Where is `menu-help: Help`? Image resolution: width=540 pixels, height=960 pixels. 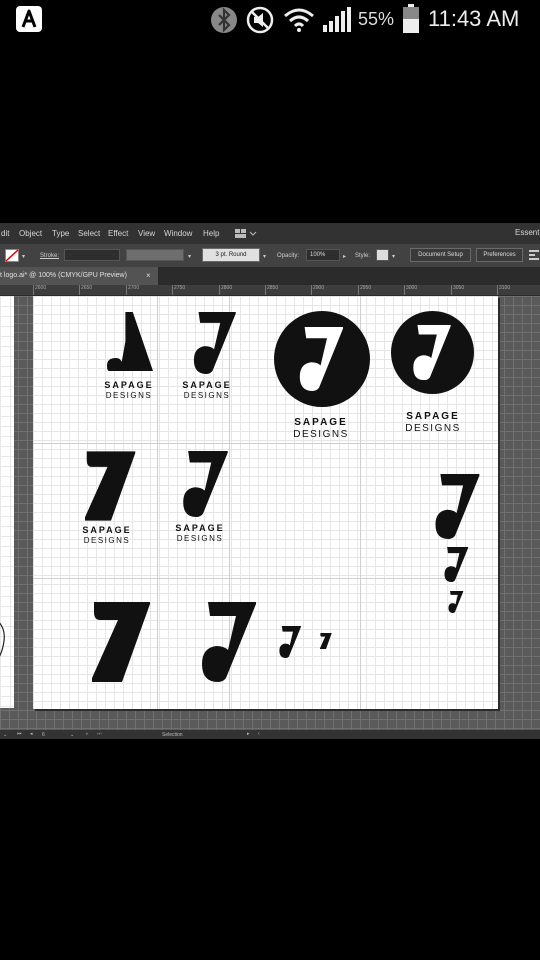
menu-help: Help is located at coordinates (211, 233).